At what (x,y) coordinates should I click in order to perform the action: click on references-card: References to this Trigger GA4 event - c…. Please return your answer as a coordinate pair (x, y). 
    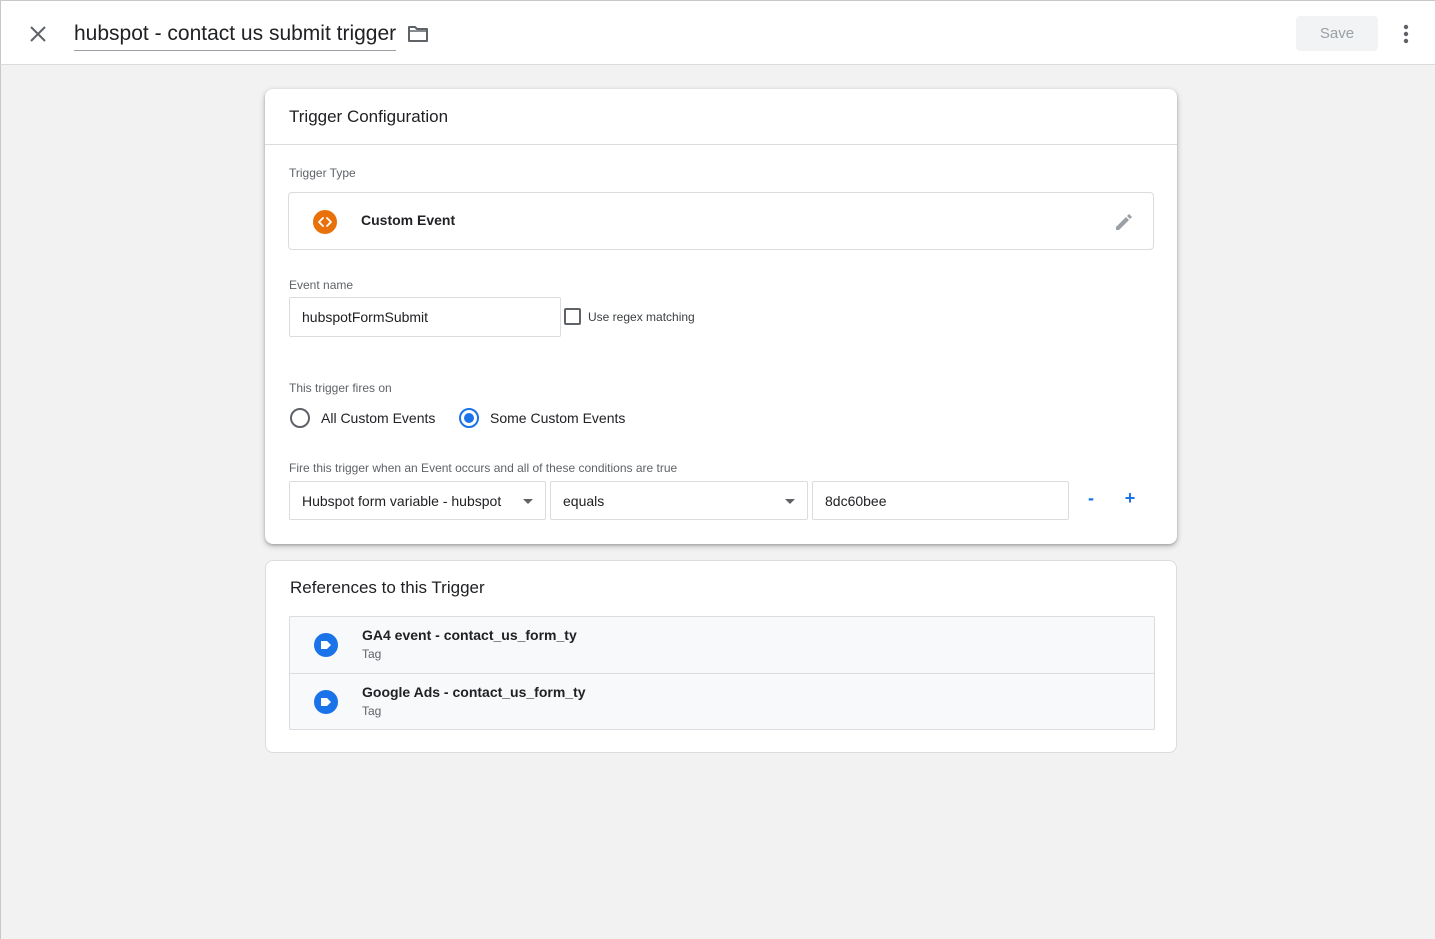
    Looking at the image, I should click on (721, 656).